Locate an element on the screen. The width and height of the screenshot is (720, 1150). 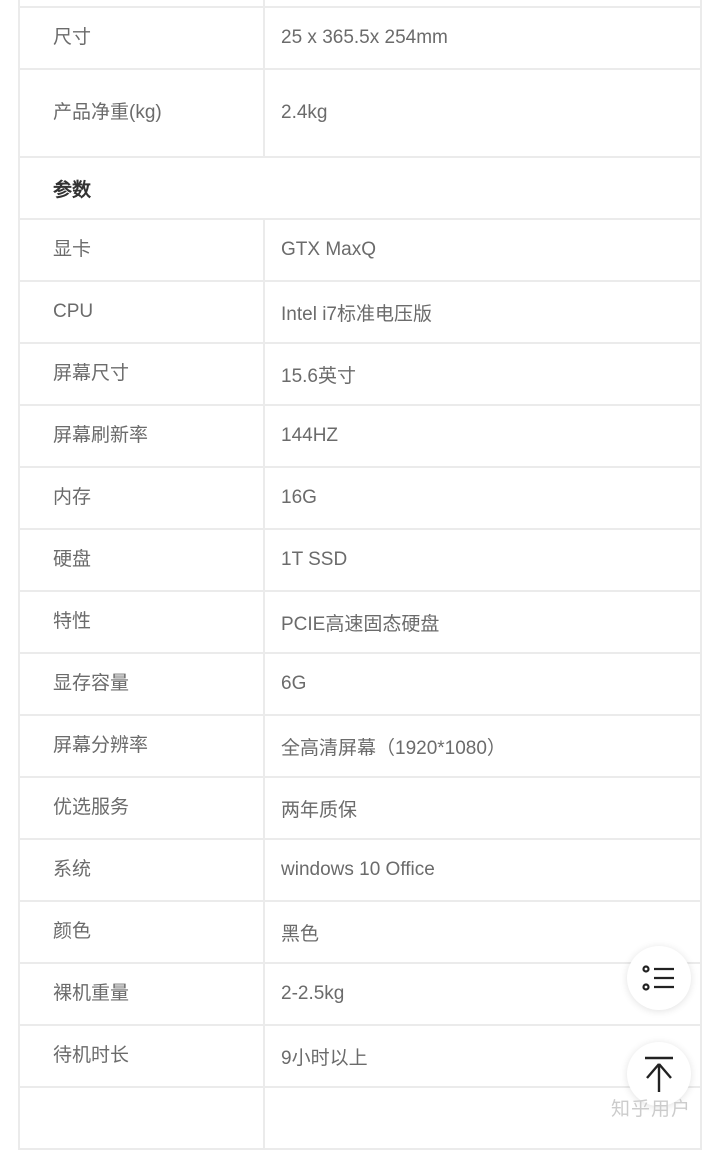
watermark: 知乎用户 is located at coordinates (651, 1109).